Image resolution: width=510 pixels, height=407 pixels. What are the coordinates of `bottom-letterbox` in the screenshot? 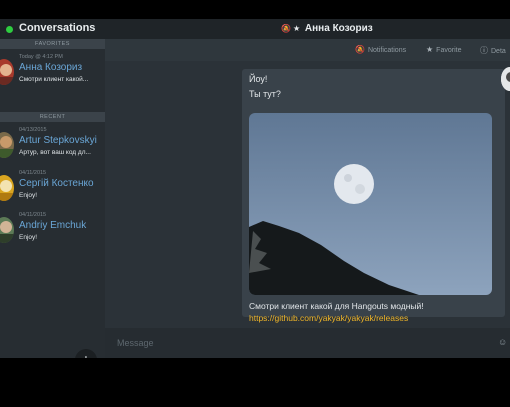 It's located at (255, 382).